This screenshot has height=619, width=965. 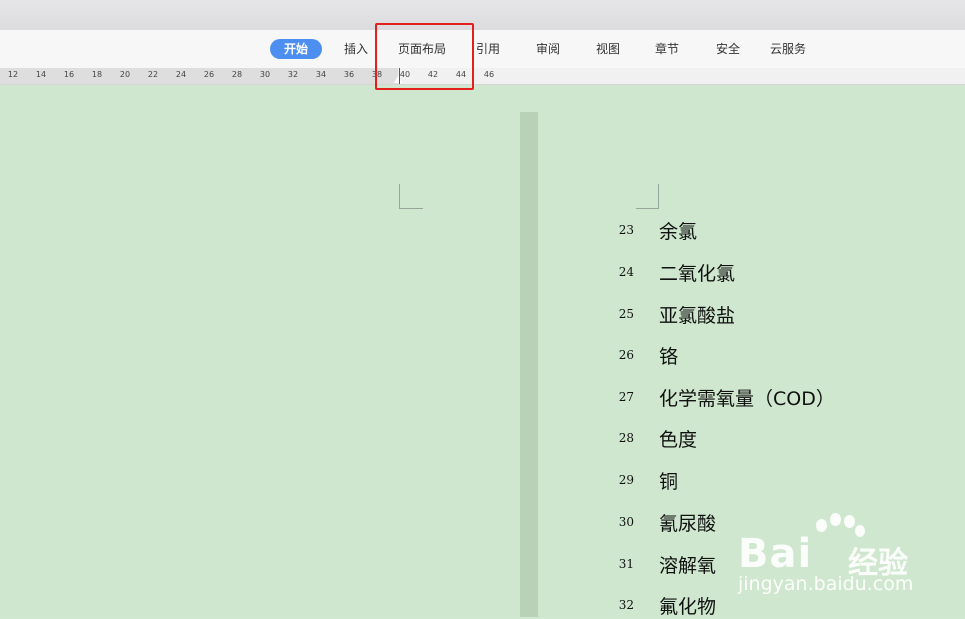 What do you see at coordinates (626, 438) in the screenshot?
I see `item-number: 28` at bounding box center [626, 438].